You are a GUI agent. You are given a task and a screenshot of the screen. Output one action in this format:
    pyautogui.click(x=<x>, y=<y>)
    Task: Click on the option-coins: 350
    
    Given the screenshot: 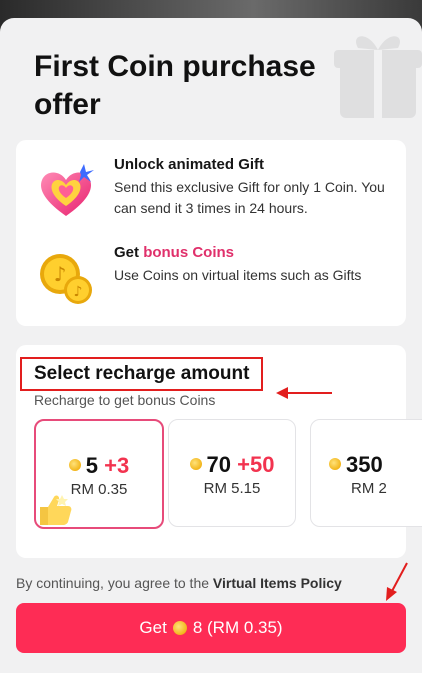 What is the action you would take?
    pyautogui.click(x=364, y=464)
    